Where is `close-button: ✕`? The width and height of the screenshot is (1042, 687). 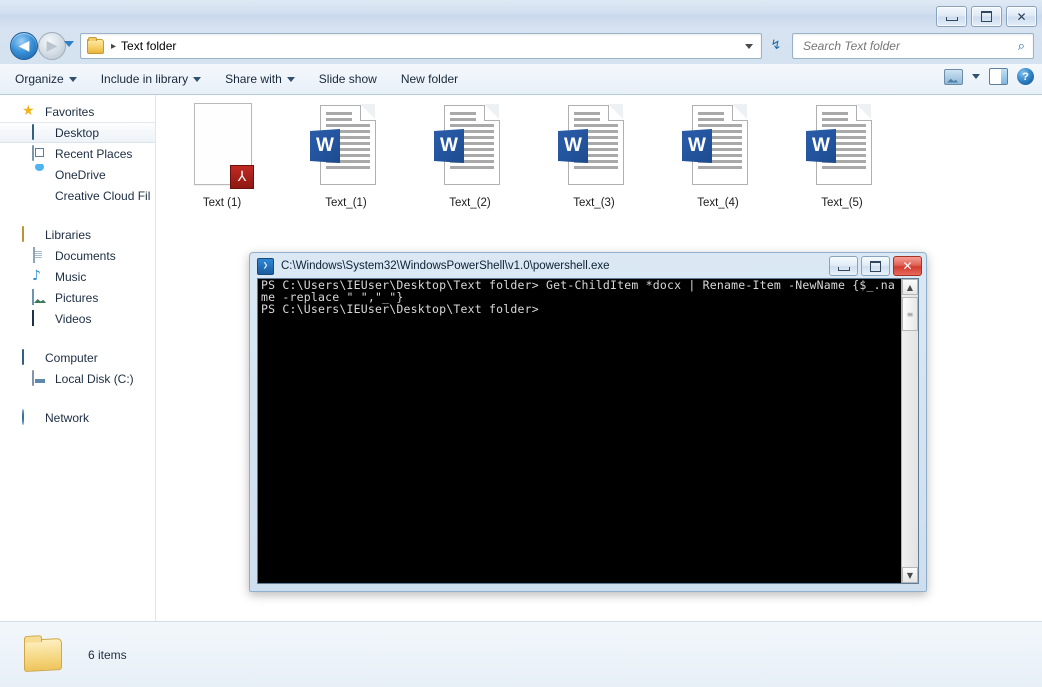
close-button: ✕ is located at coordinates (1021, 16).